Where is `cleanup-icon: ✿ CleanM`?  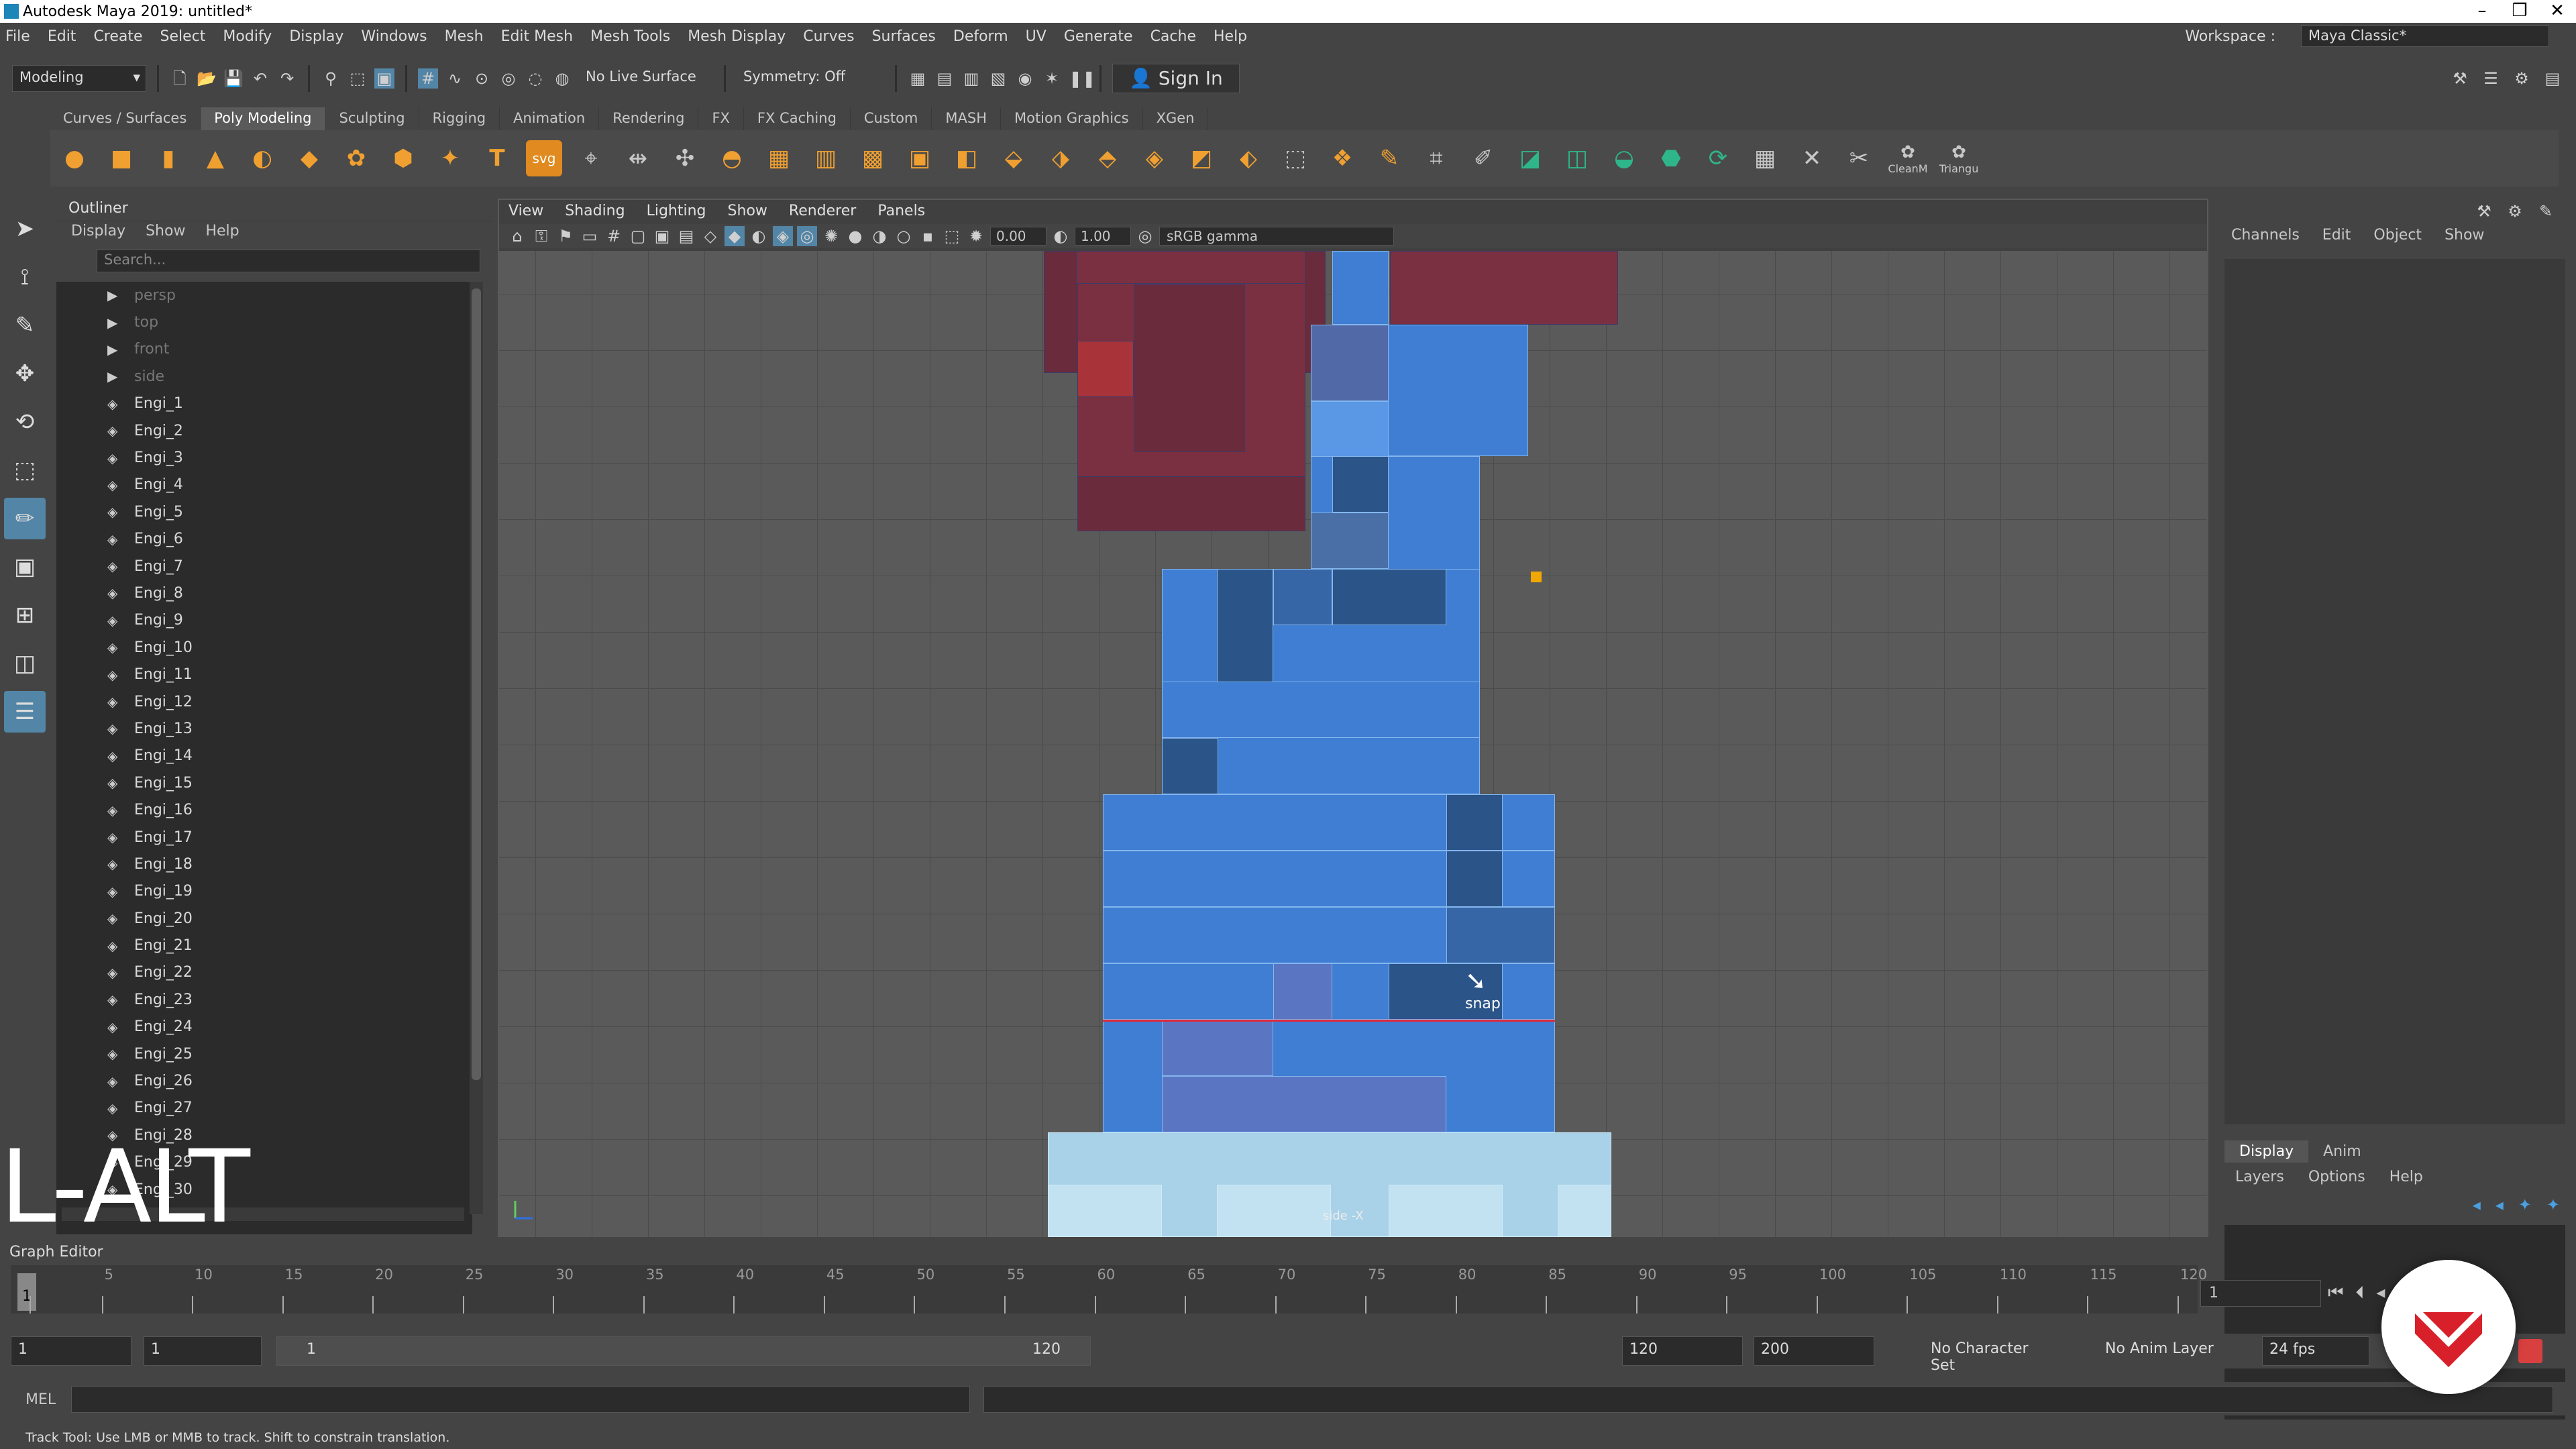
cleanup-icon: ✿ CleanM is located at coordinates (1908, 158).